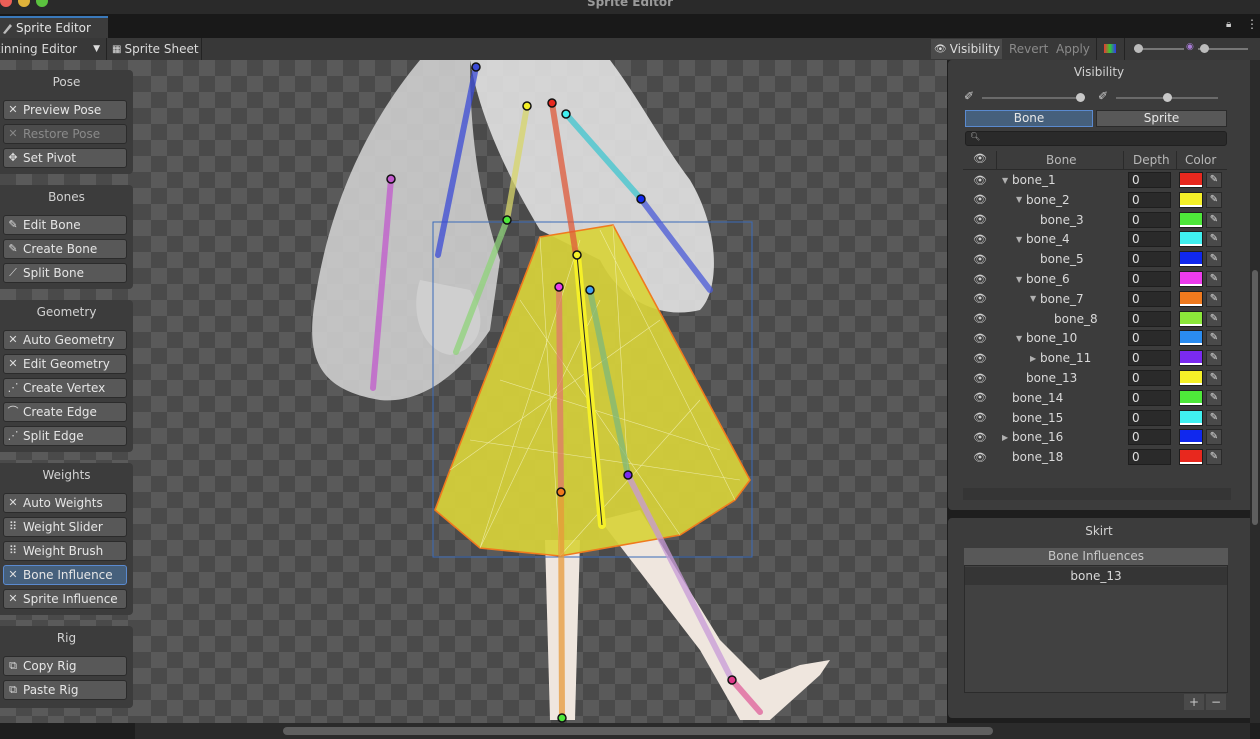 This screenshot has height=739, width=1260. What do you see at coordinates (65, 551) in the screenshot?
I see `weight-brush-button: ⠿ Weight Brush` at bounding box center [65, 551].